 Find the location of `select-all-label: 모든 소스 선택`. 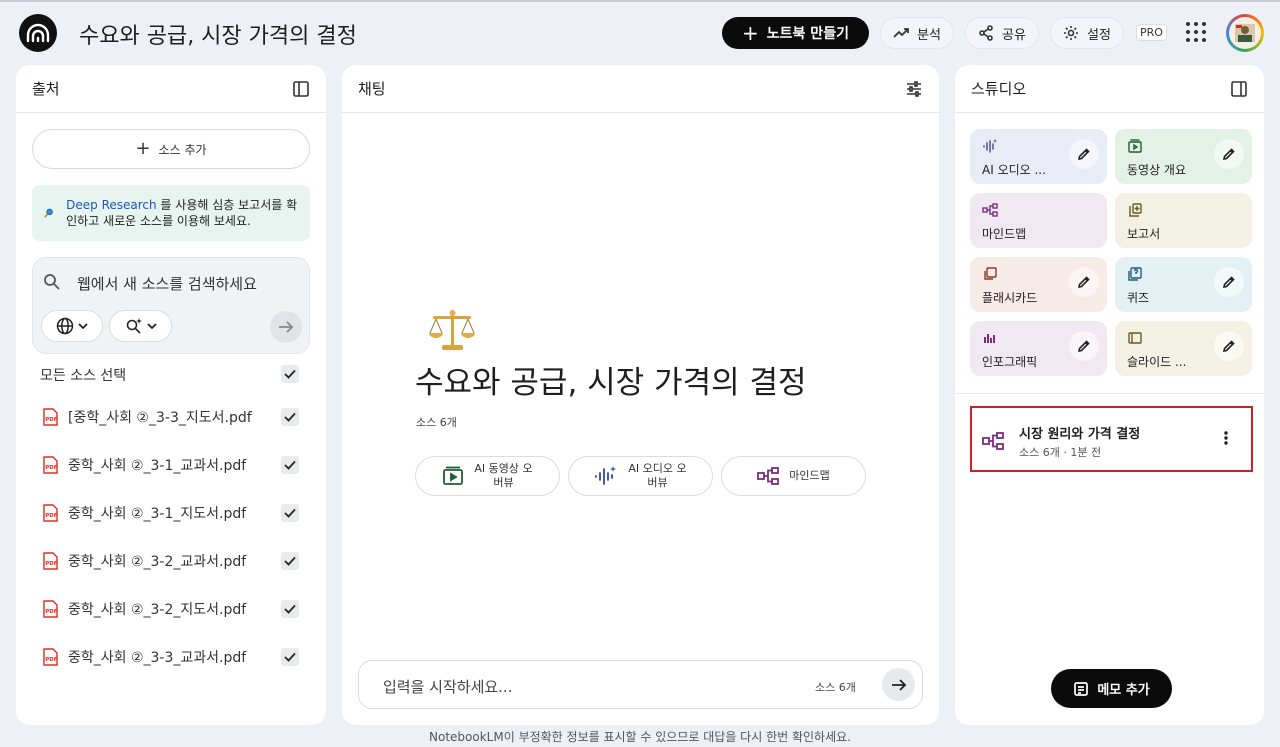

select-all-label: 모든 소스 선택 is located at coordinates (83, 376).